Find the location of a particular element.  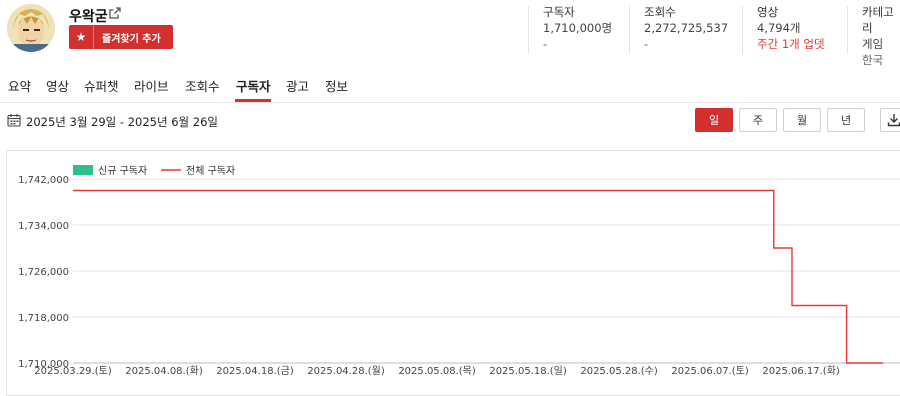

tab-bar: 요약 영상 슈퍼챗 라이브 조회수 구독자 광고 정보 is located at coordinates (450, 86).